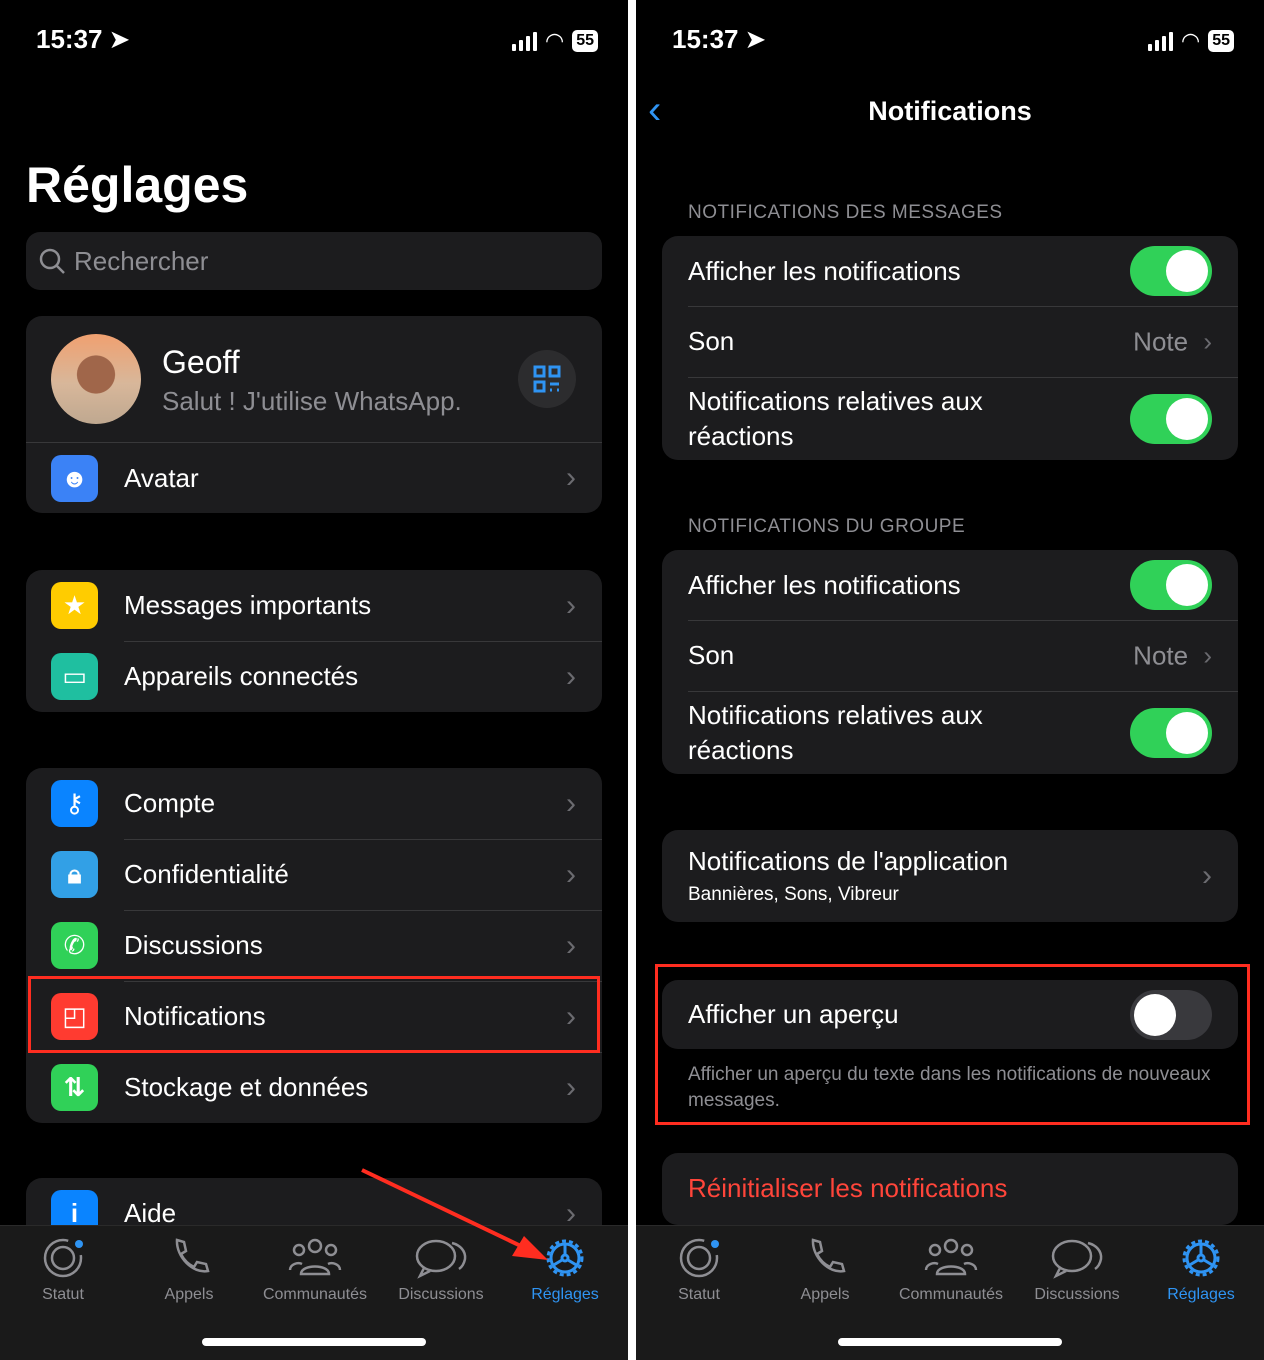 This screenshot has width=1264, height=1360. I want to click on status-time: 15:37 ➤, so click(719, 39).